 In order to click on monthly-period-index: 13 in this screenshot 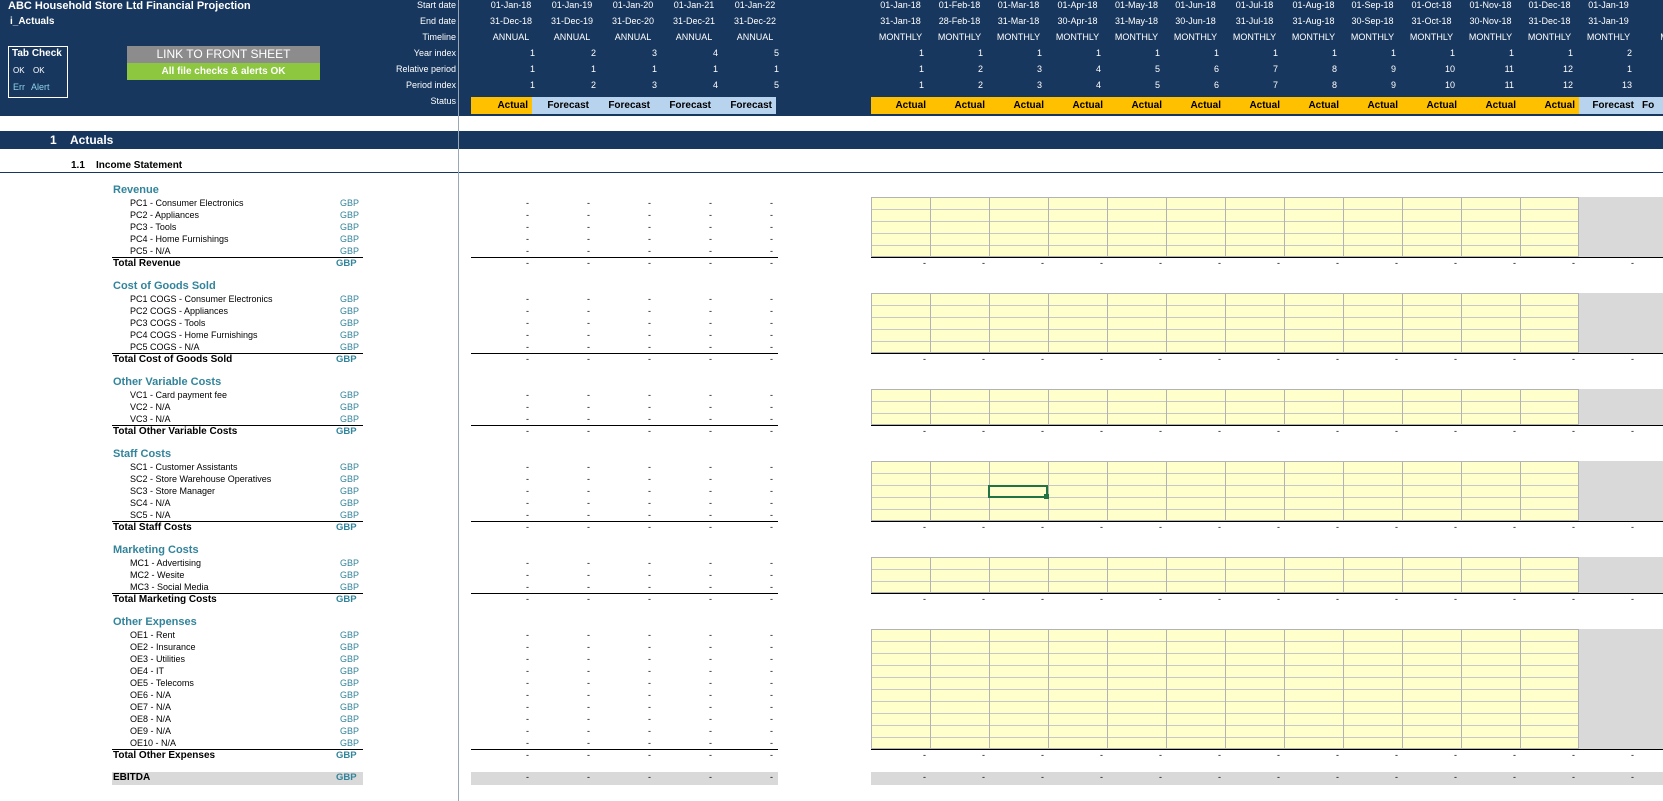, I will do `click(1626, 85)`.